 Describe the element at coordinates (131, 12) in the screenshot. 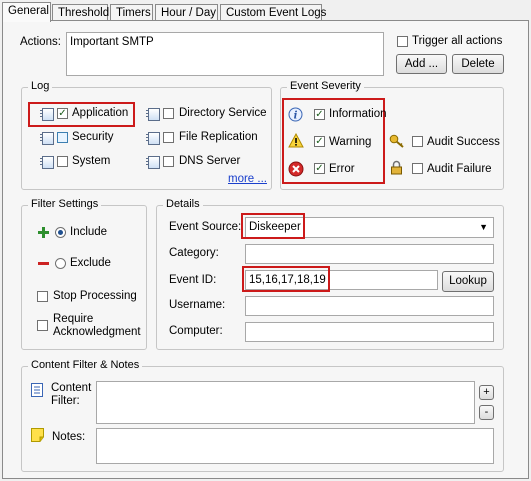

I see `tab-timers: Timers` at that location.